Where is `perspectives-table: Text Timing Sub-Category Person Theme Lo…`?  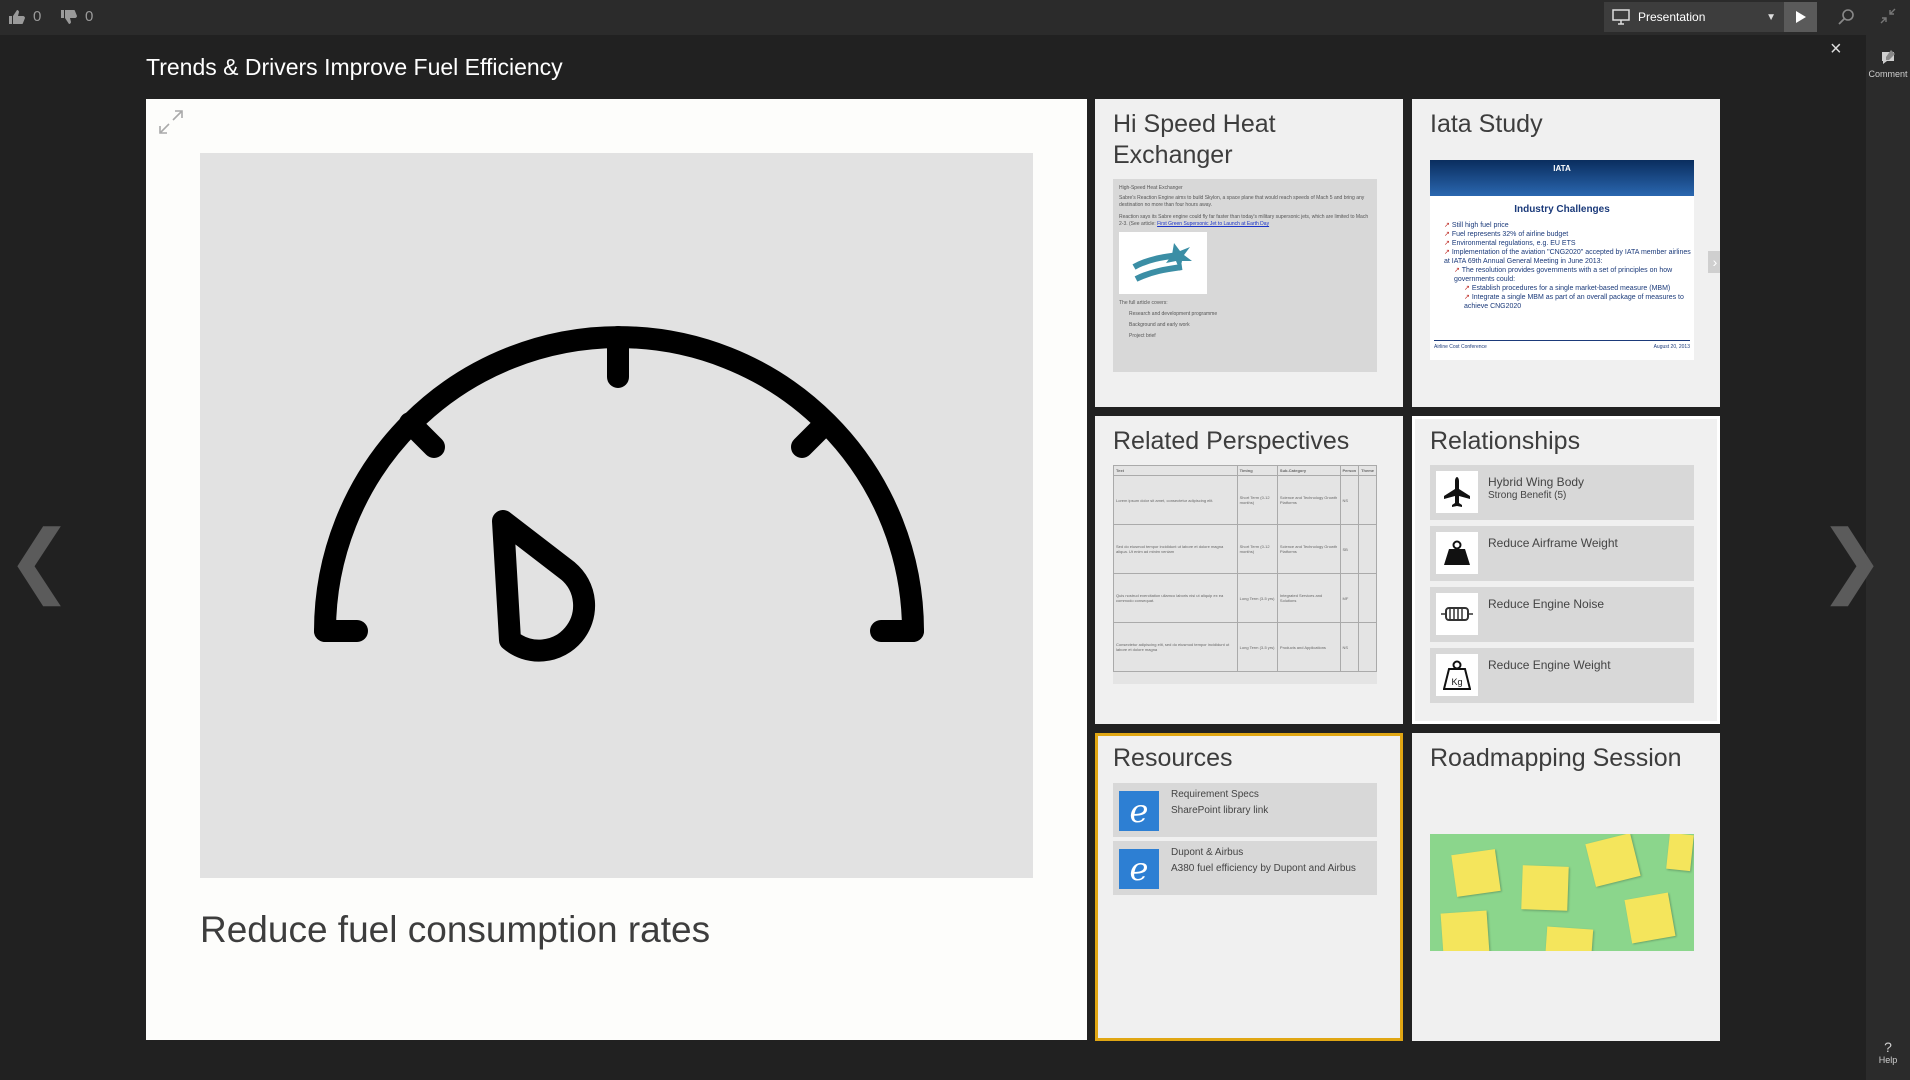 perspectives-table: Text Timing Sub-Category Person Theme Lo… is located at coordinates (1245, 568).